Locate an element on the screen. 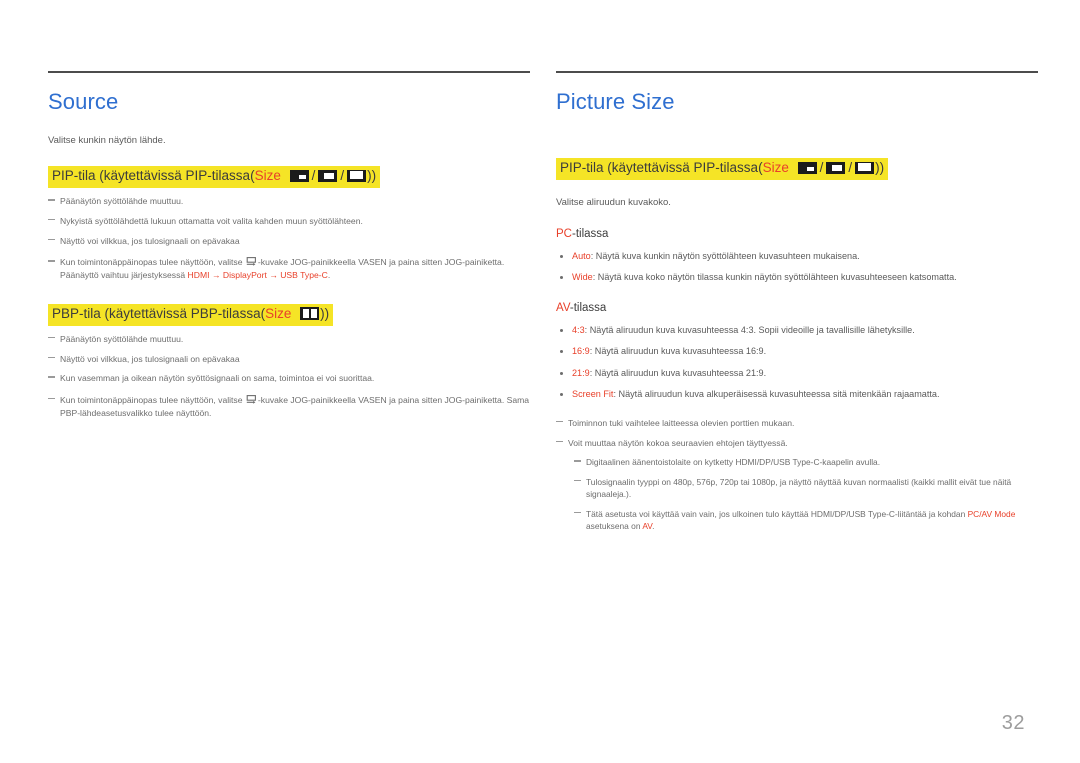  jog-note-kw3: USB Type-C is located at coordinates (304, 275).